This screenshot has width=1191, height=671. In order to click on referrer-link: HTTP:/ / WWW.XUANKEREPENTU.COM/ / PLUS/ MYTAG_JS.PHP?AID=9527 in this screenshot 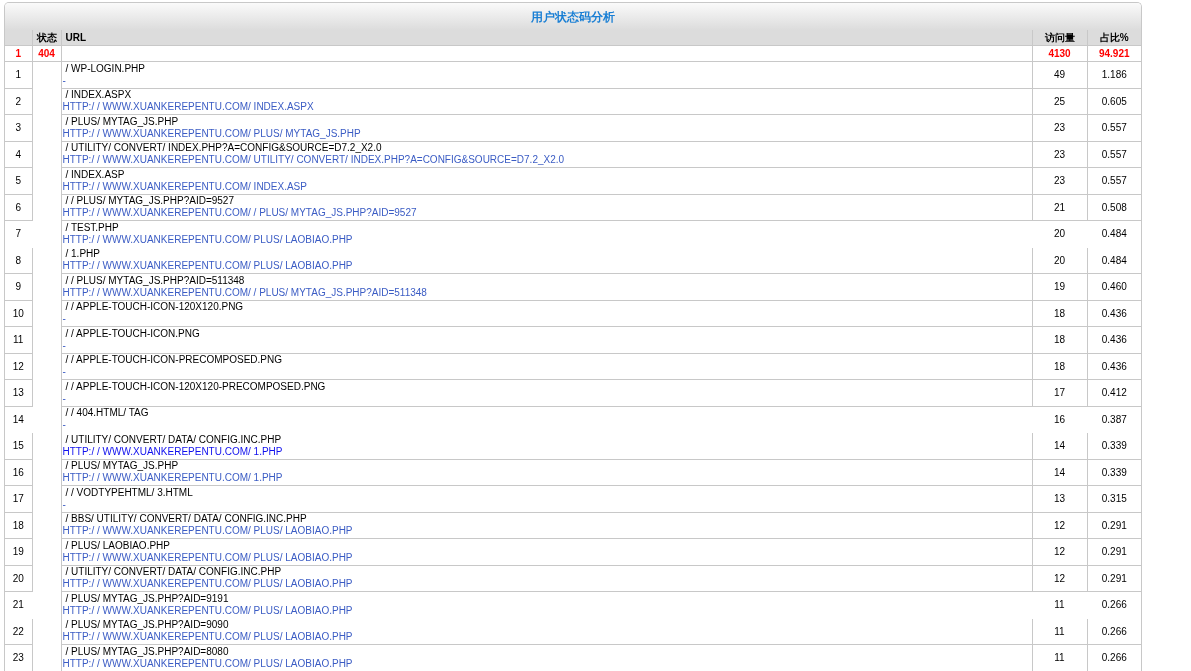, I will do `click(239, 213)`.